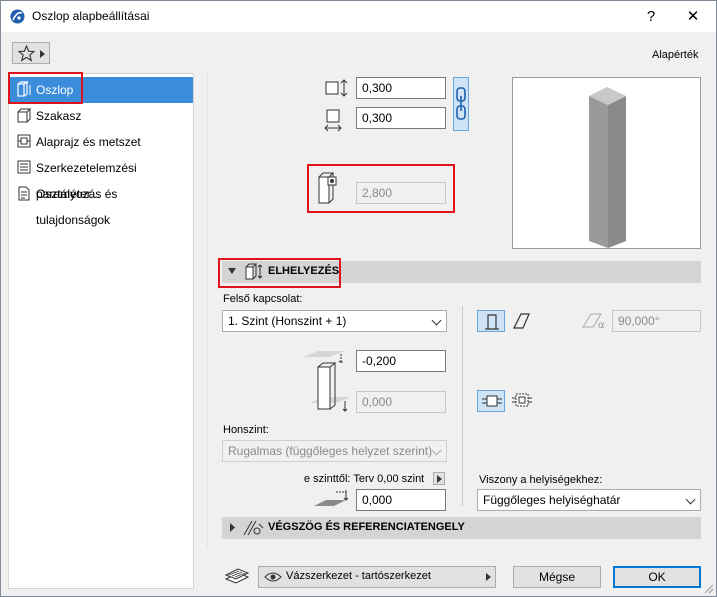 The width and height of the screenshot is (717, 597). Describe the element at coordinates (401, 118) in the screenshot. I see `depth-input: 0,300` at that location.